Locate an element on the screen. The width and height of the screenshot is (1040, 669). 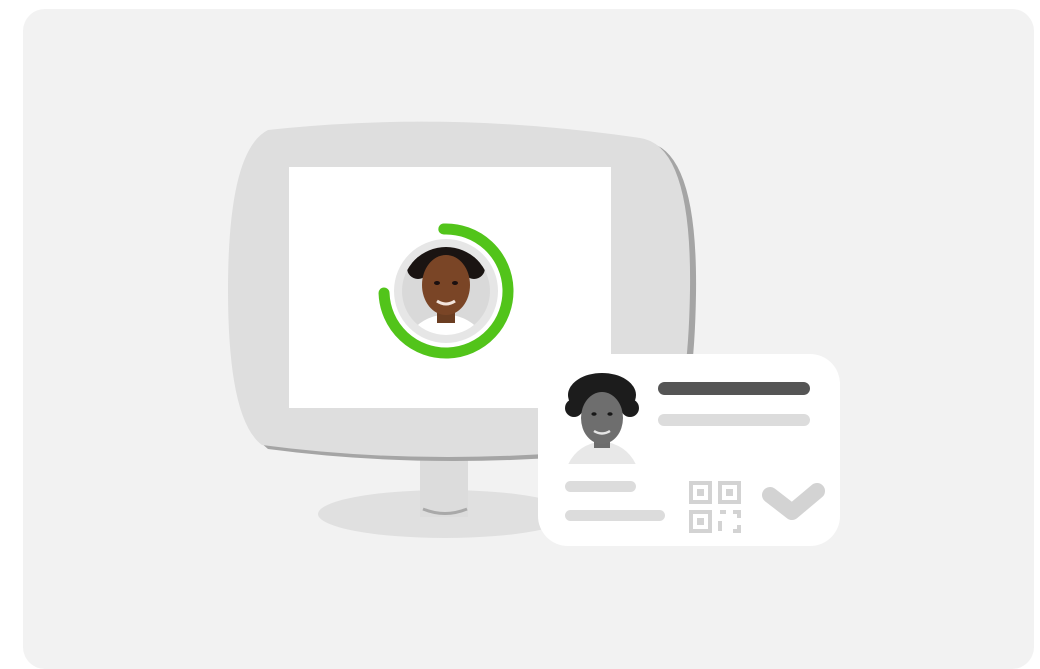
id-detail-bar is located at coordinates (734, 420).